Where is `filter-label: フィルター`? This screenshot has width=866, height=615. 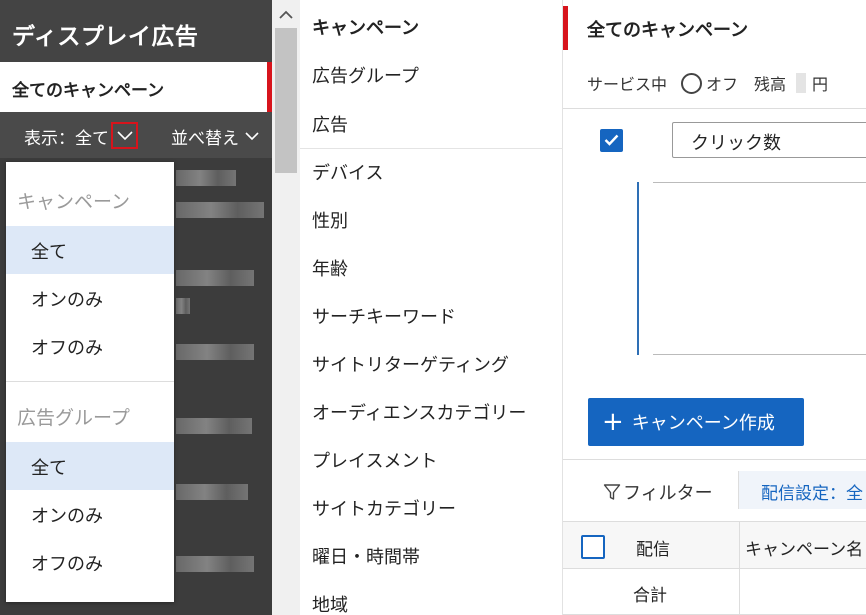
filter-label: フィルター is located at coordinates (668, 493).